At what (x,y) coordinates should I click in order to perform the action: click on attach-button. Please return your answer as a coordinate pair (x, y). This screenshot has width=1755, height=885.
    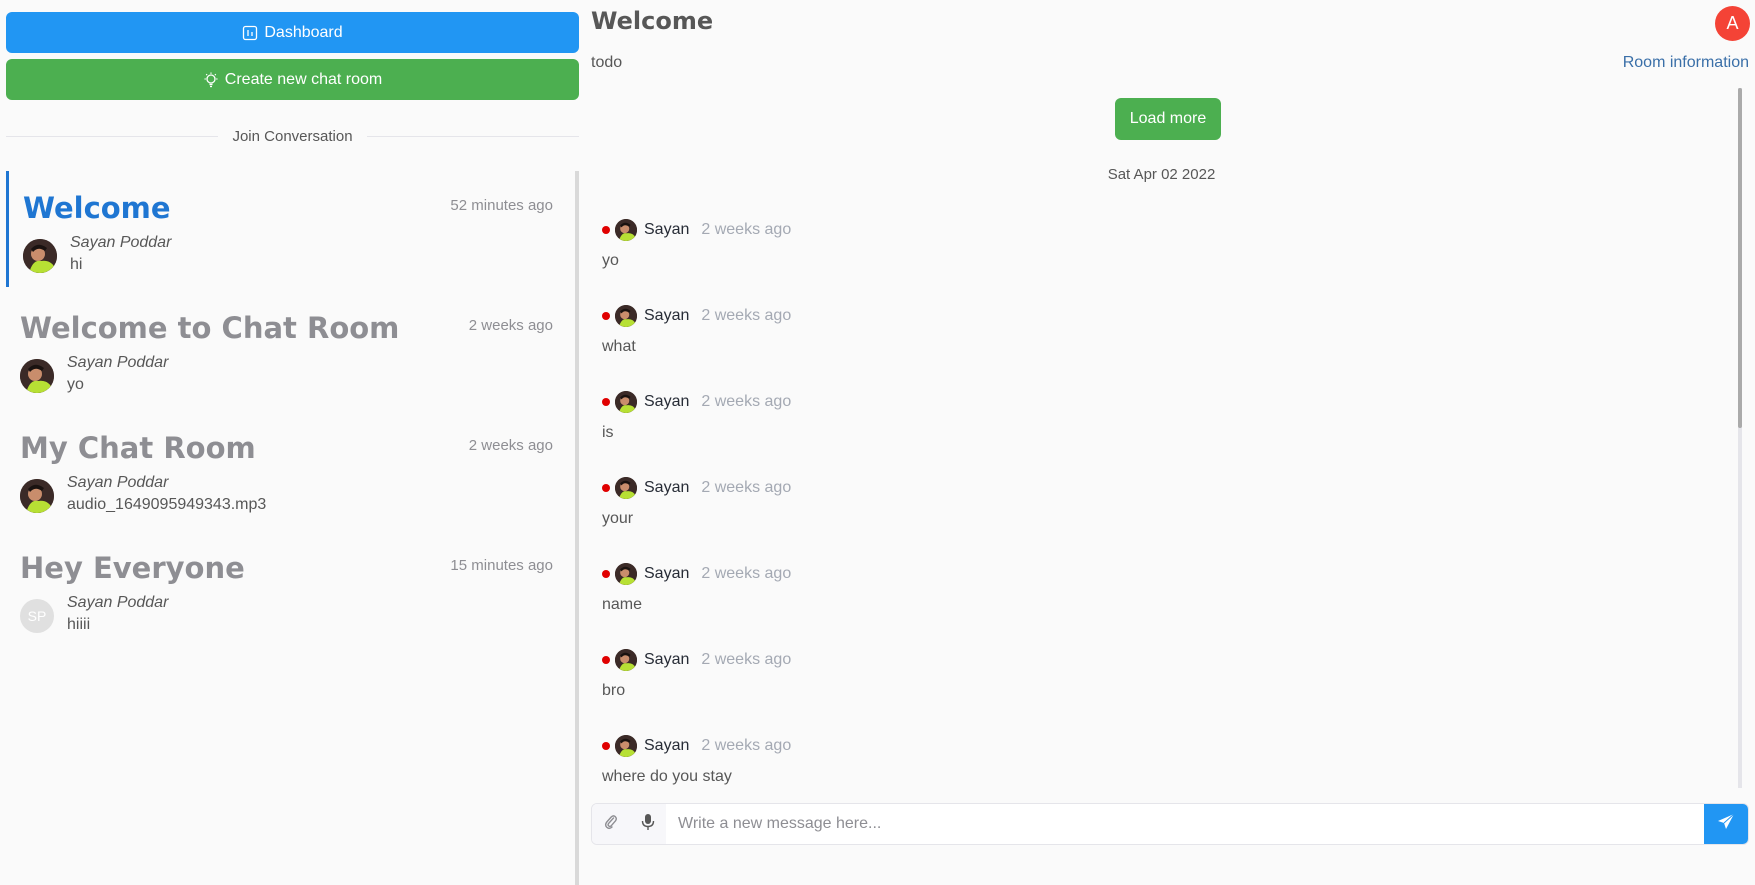
    Looking at the image, I should click on (610, 824).